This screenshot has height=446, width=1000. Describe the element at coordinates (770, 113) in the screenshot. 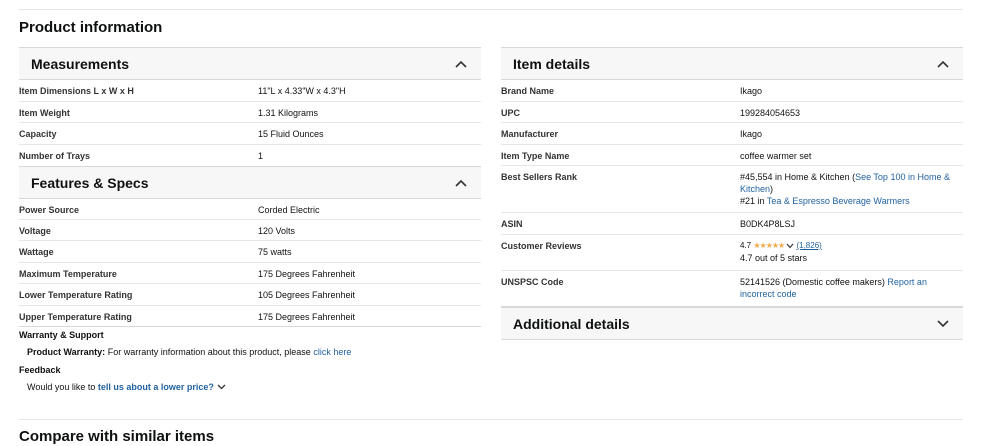

I see `detail-value: 199284054653` at that location.